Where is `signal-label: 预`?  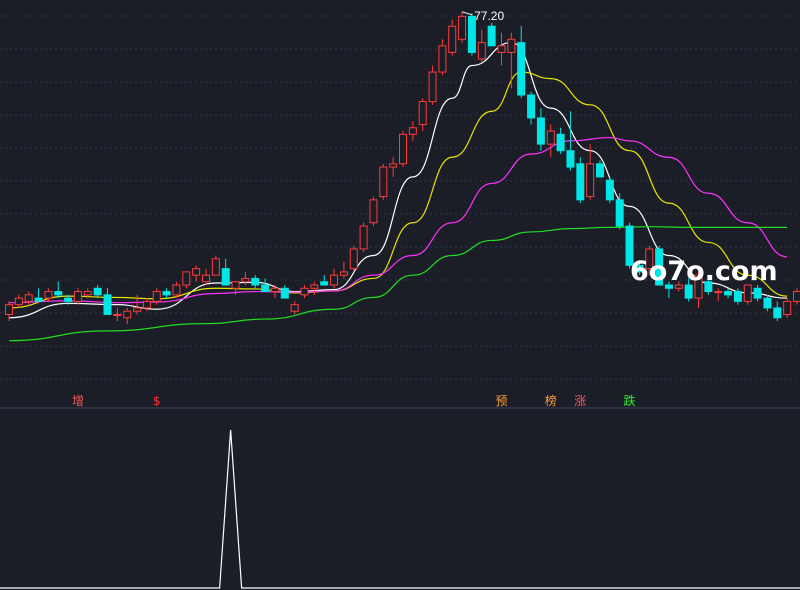
signal-label: 预 is located at coordinates (501, 401).